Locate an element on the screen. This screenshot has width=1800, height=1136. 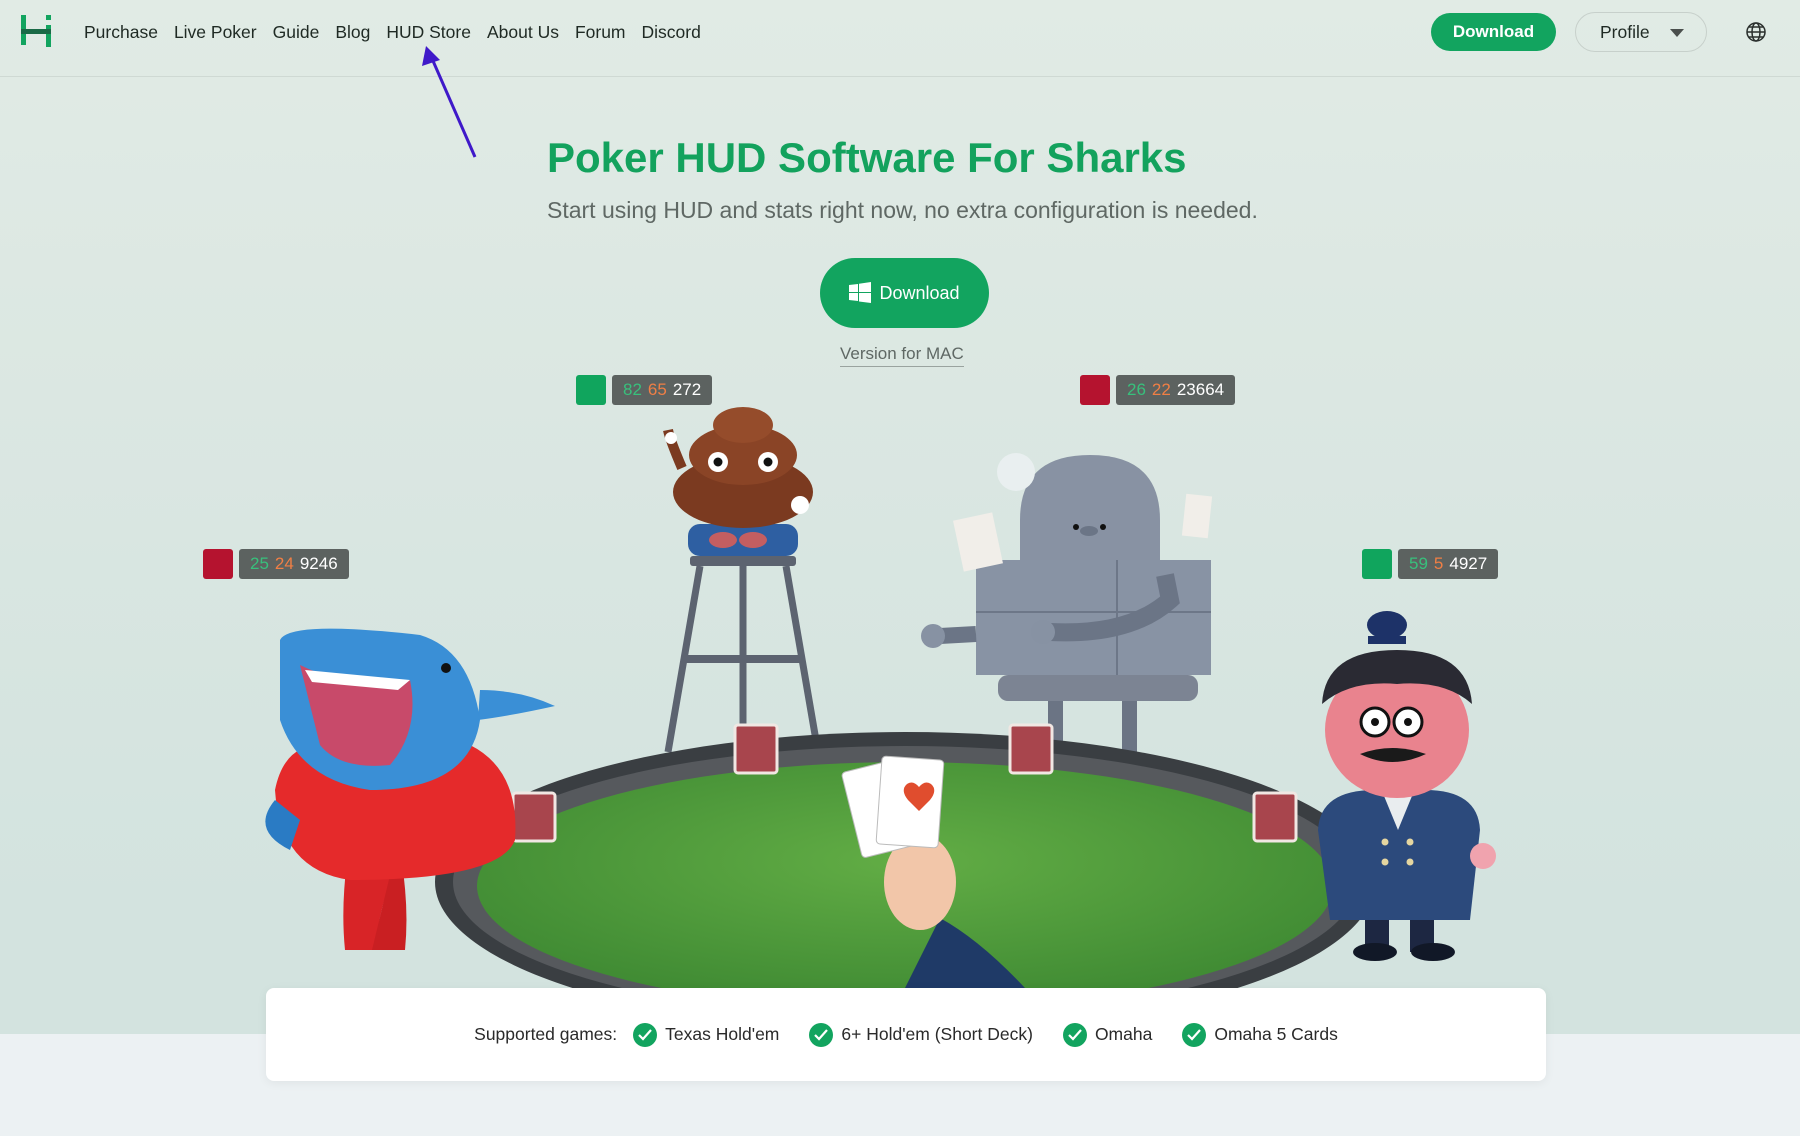
caret-down-icon is located at coordinates (1677, 33).